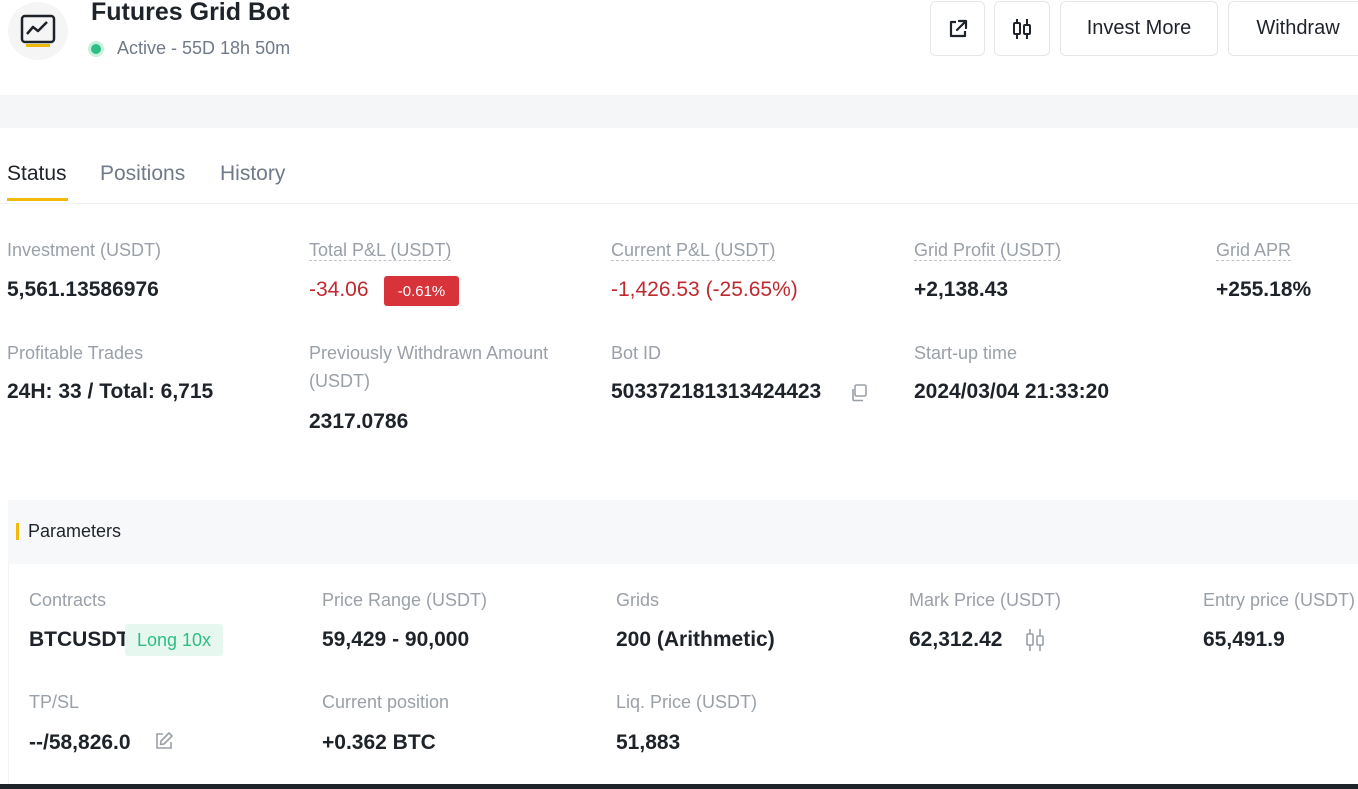  Describe the element at coordinates (204, 48) in the screenshot. I see `bot-status-text: Active - 55D 18h 50m` at that location.